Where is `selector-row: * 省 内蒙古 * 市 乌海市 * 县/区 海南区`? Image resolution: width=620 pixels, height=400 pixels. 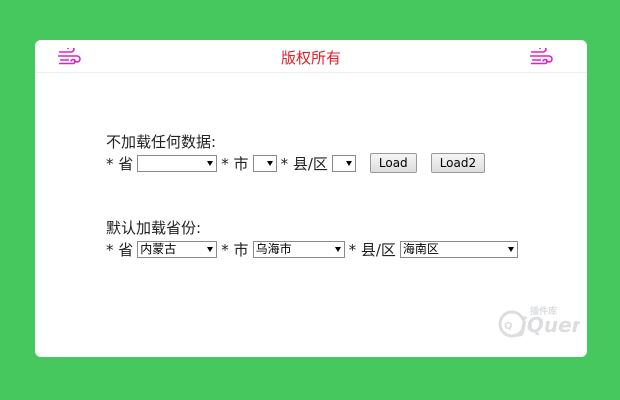 selector-row: * 省 内蒙古 * 市 乌海市 * 县/区 海南区 is located at coordinates (314, 249).